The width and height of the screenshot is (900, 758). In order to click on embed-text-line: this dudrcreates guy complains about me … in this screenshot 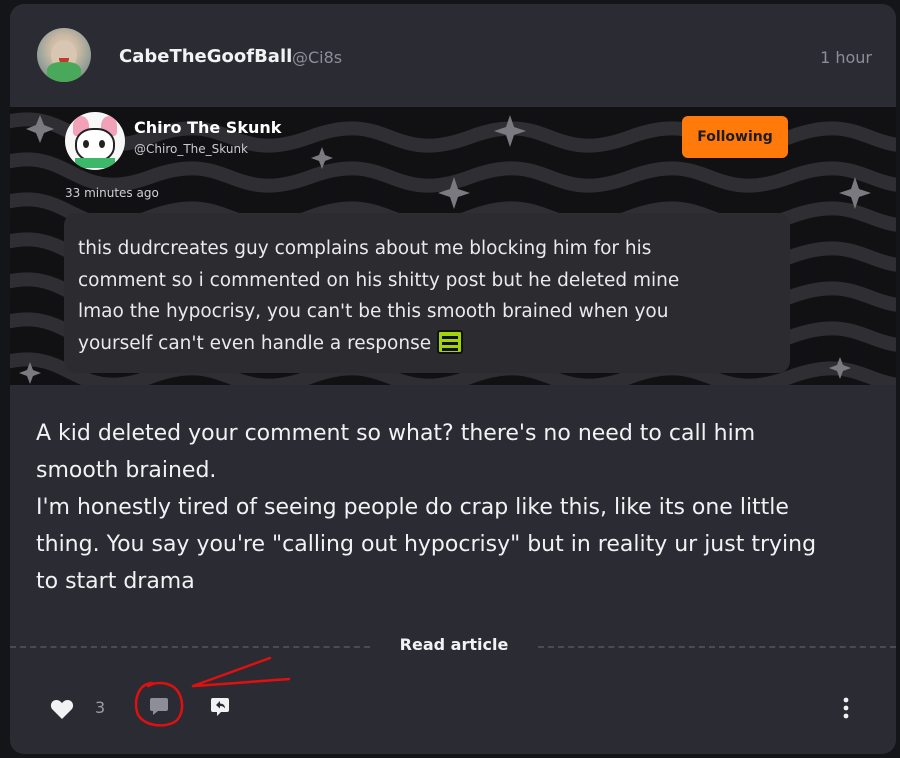, I will do `click(365, 248)`.